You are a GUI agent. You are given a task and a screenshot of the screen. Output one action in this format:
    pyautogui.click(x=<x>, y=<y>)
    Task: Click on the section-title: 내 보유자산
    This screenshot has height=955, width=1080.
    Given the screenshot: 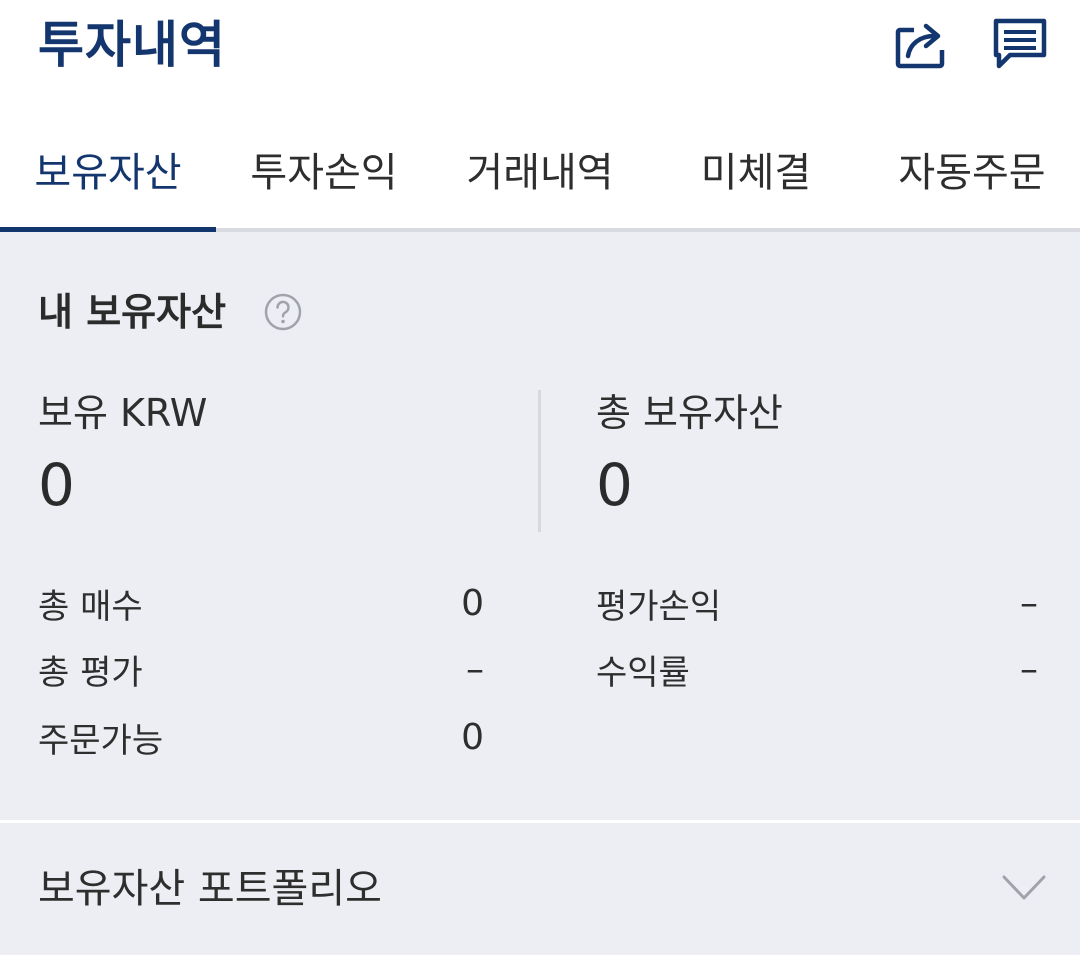 What is the action you would take?
    pyautogui.click(x=132, y=312)
    